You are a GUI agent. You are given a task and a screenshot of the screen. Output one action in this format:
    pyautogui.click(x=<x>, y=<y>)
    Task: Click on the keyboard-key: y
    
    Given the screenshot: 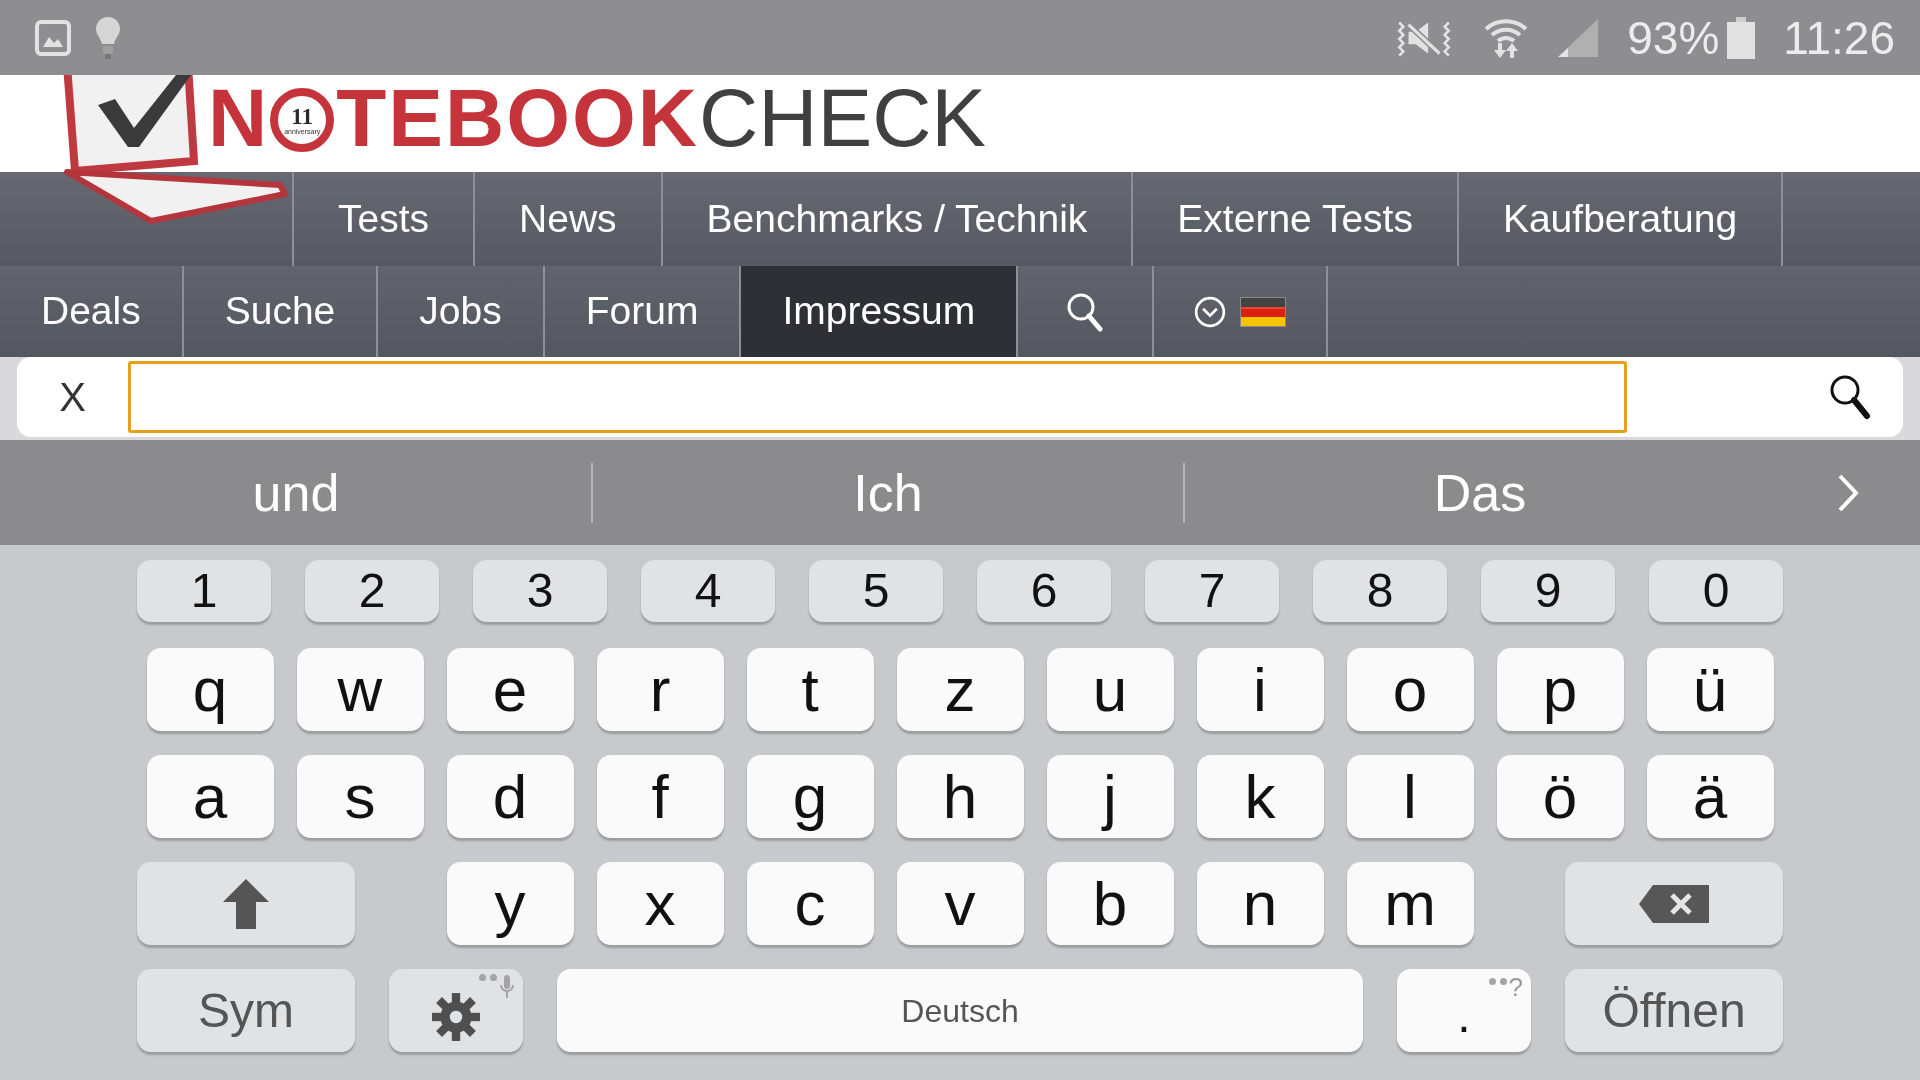 What is the action you would take?
    pyautogui.click(x=510, y=903)
    